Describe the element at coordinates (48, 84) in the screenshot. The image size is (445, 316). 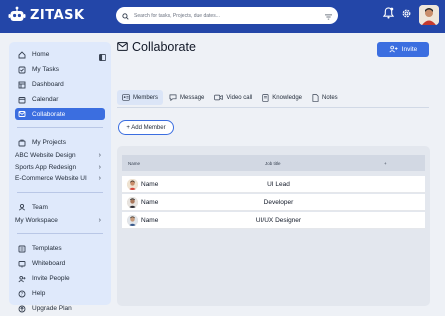
I see `sidebar-item-label: Dashboard` at that location.